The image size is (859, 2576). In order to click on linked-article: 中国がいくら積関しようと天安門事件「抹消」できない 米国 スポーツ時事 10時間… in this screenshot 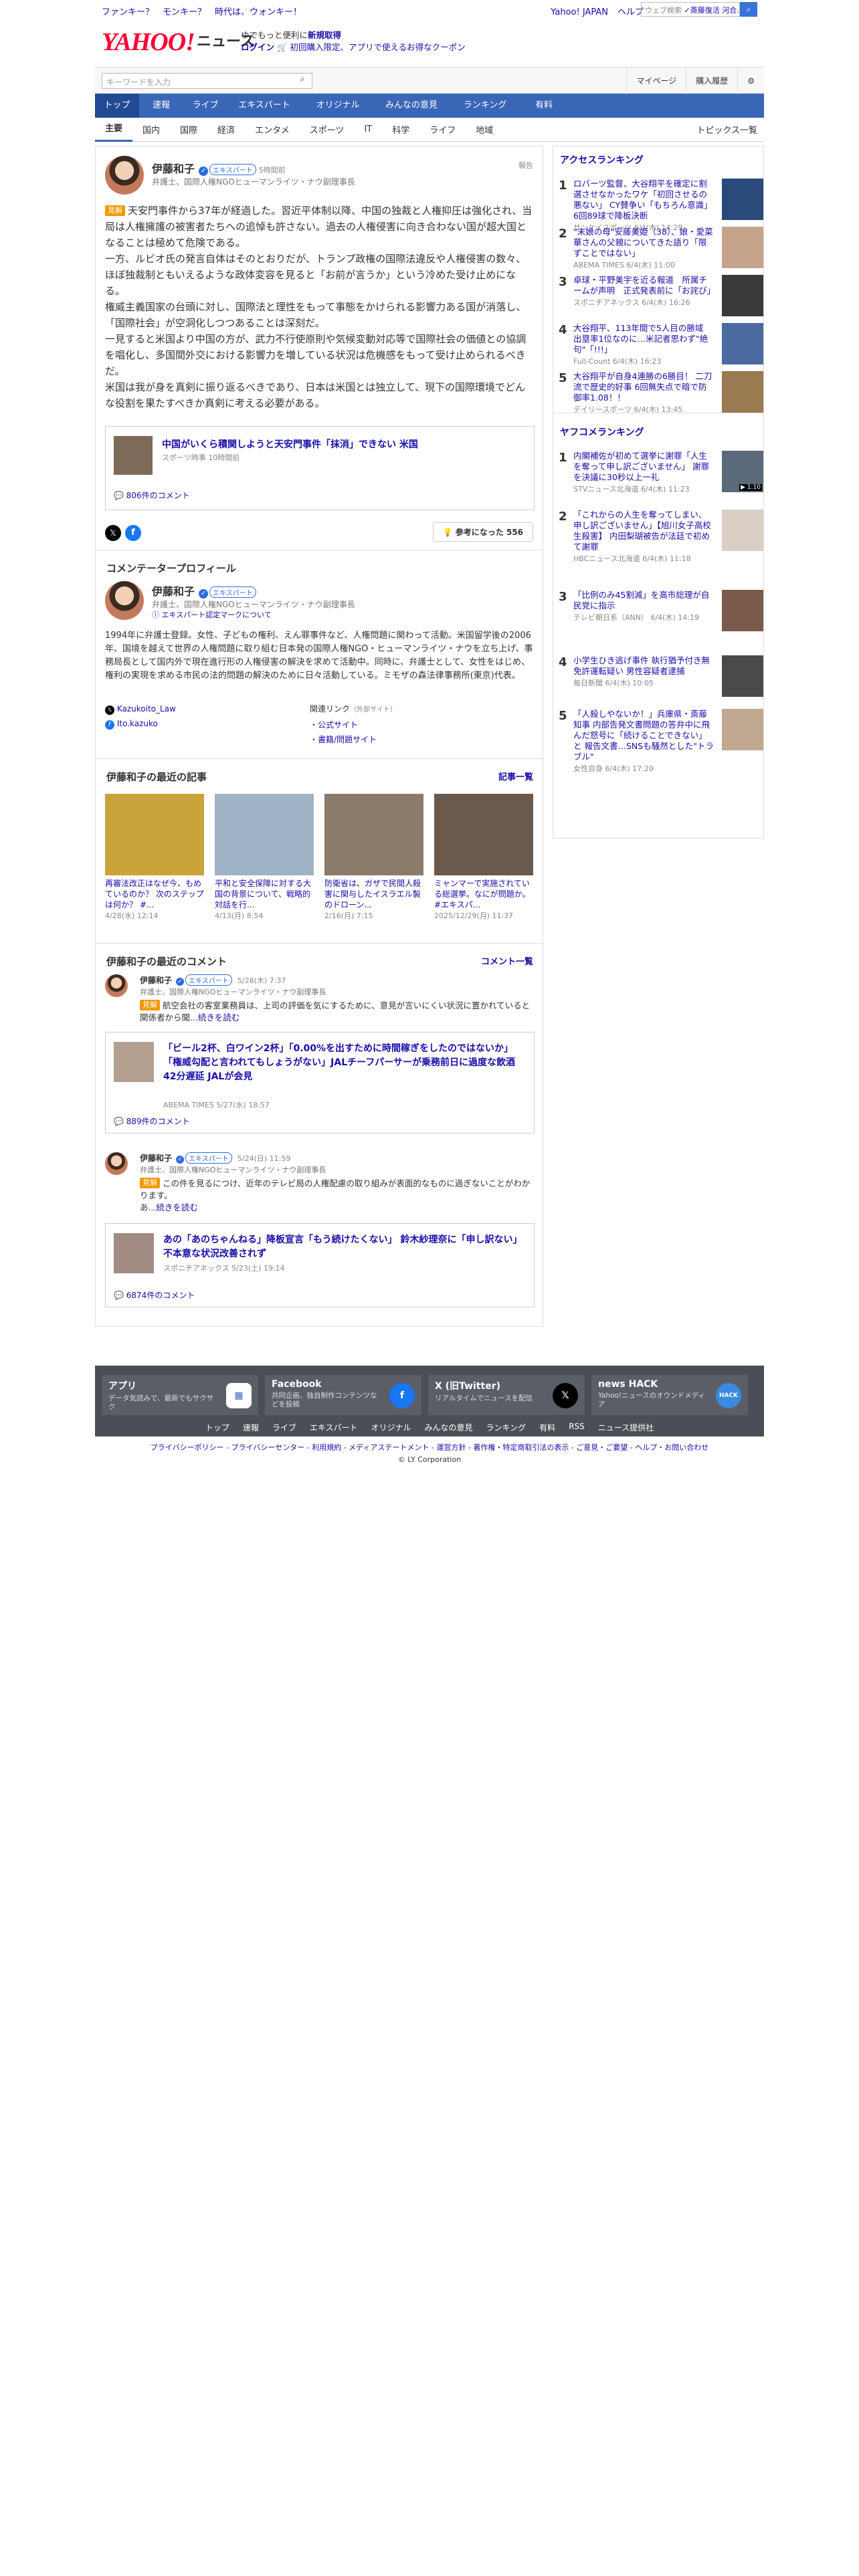, I will do `click(320, 468)`.